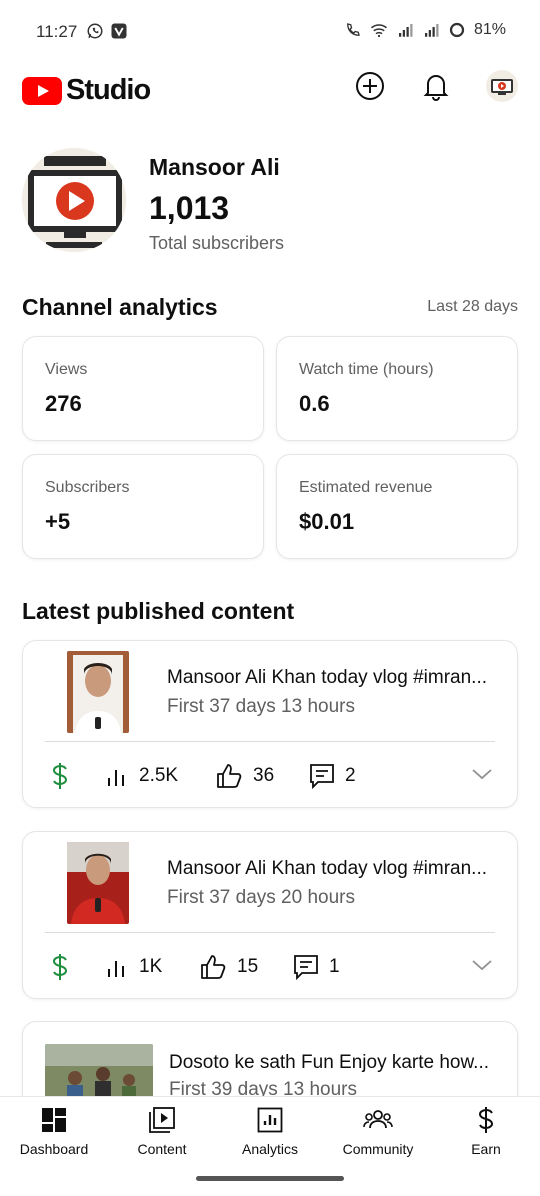  I want to click on battery-icon, so click(457, 30).